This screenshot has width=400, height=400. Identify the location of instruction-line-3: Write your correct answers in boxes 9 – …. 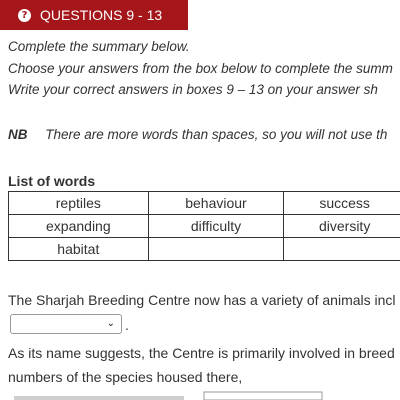
(193, 89).